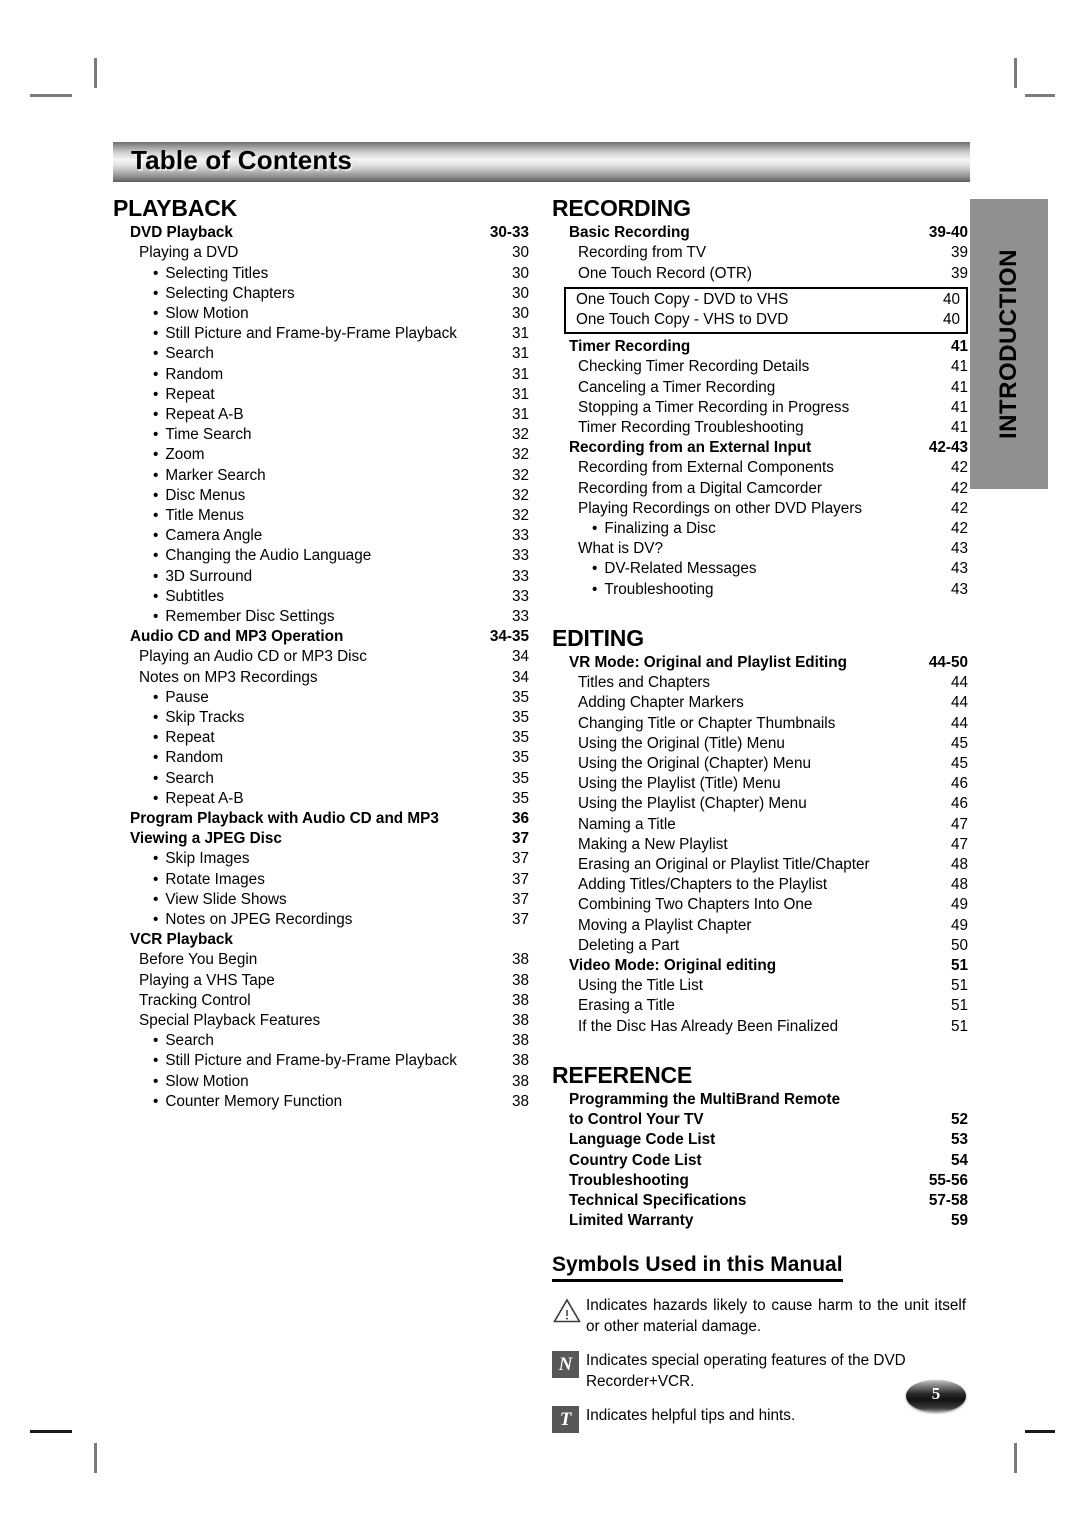 This screenshot has width=1080, height=1528. Describe the element at coordinates (329, 839) in the screenshot. I see `toc-entry: Viewing a JPEG Disc 37` at that location.